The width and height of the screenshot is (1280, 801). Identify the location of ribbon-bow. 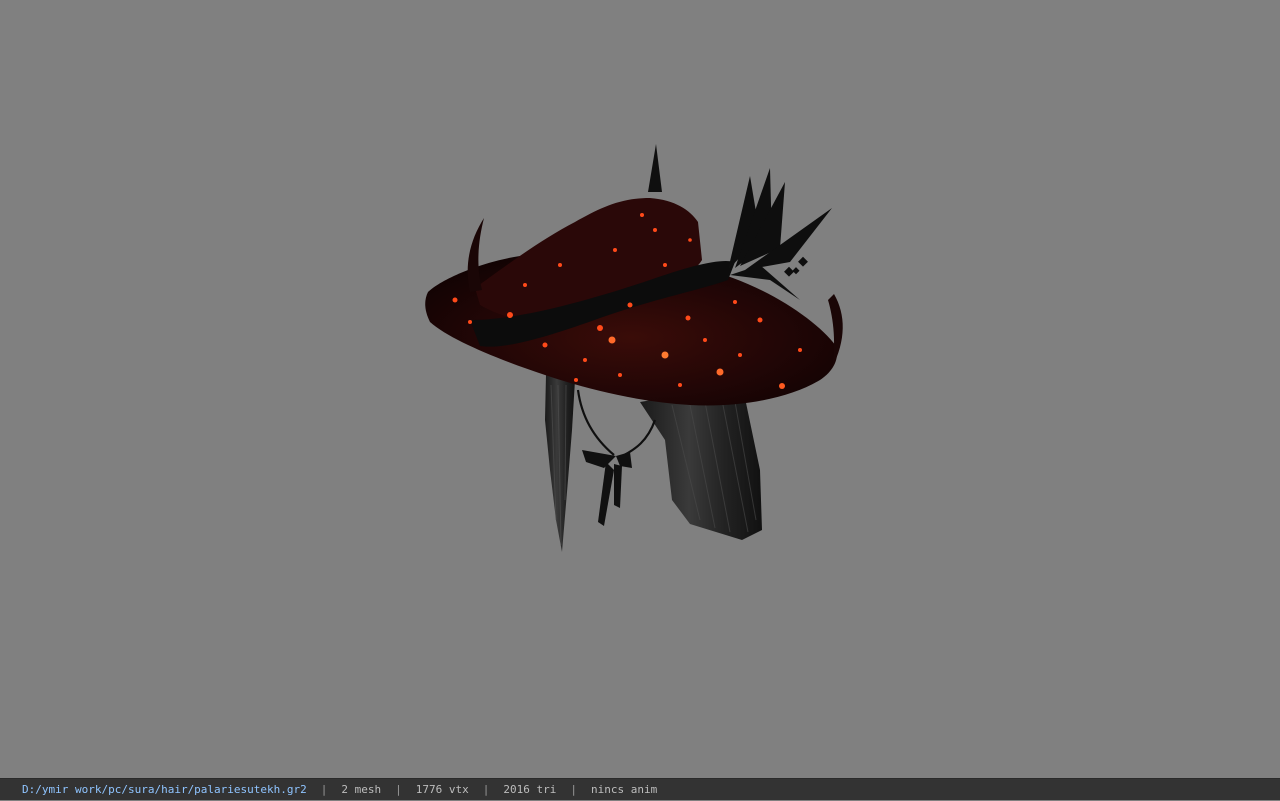
(607, 488).